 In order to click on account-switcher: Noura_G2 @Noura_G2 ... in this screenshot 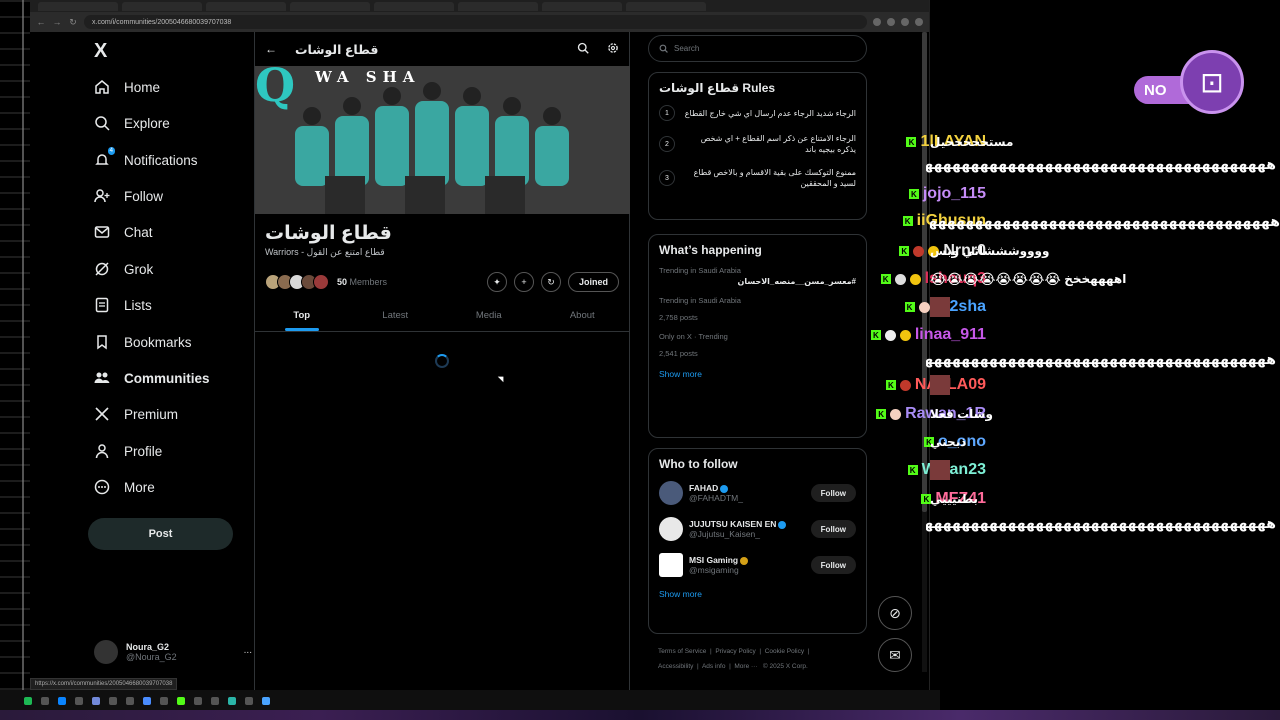, I will do `click(173, 652)`.